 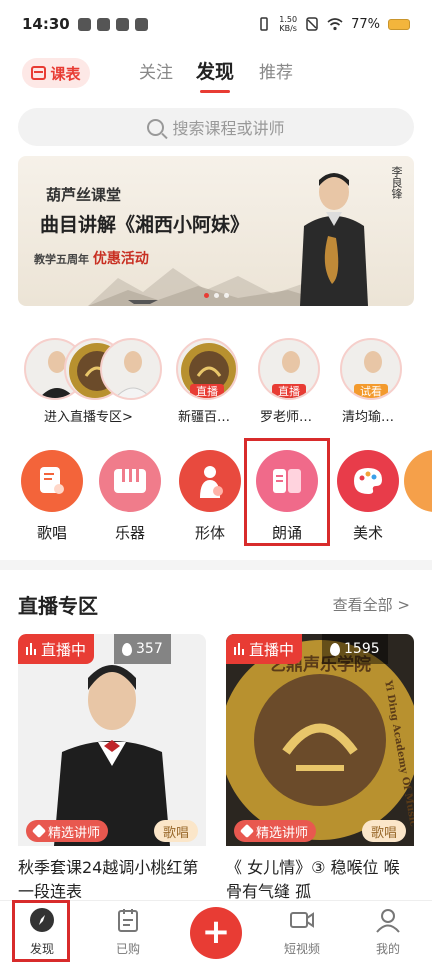 What do you see at coordinates (210, 481) in the screenshot?
I see `dancer-icon` at bounding box center [210, 481].